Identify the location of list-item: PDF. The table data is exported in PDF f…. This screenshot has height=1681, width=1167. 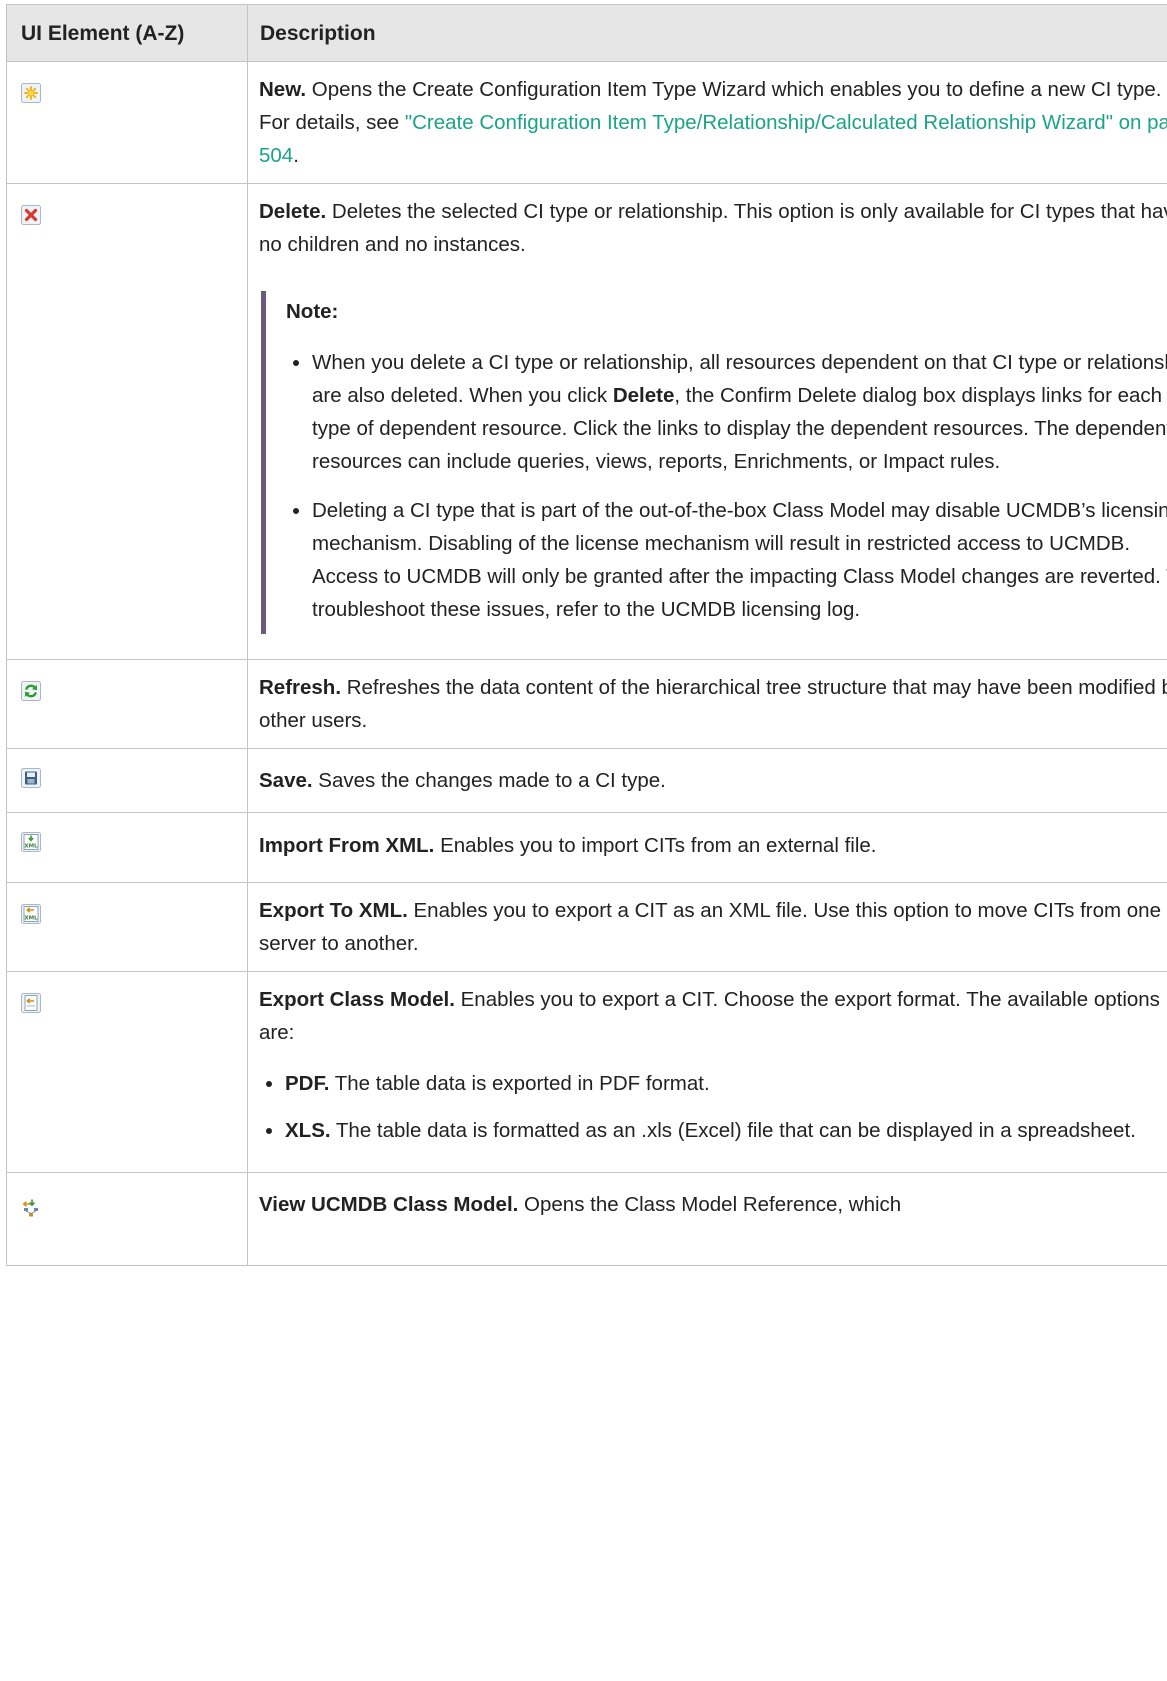
(713, 1083).